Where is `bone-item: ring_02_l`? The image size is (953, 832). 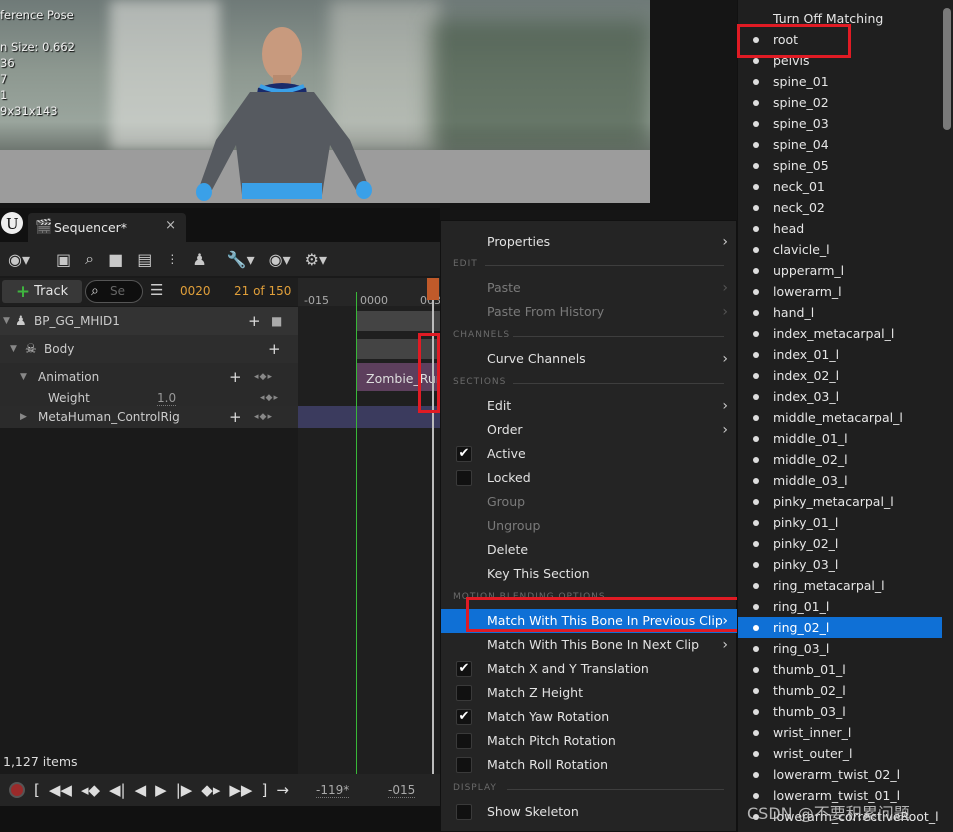 bone-item: ring_02_l is located at coordinates (840, 627).